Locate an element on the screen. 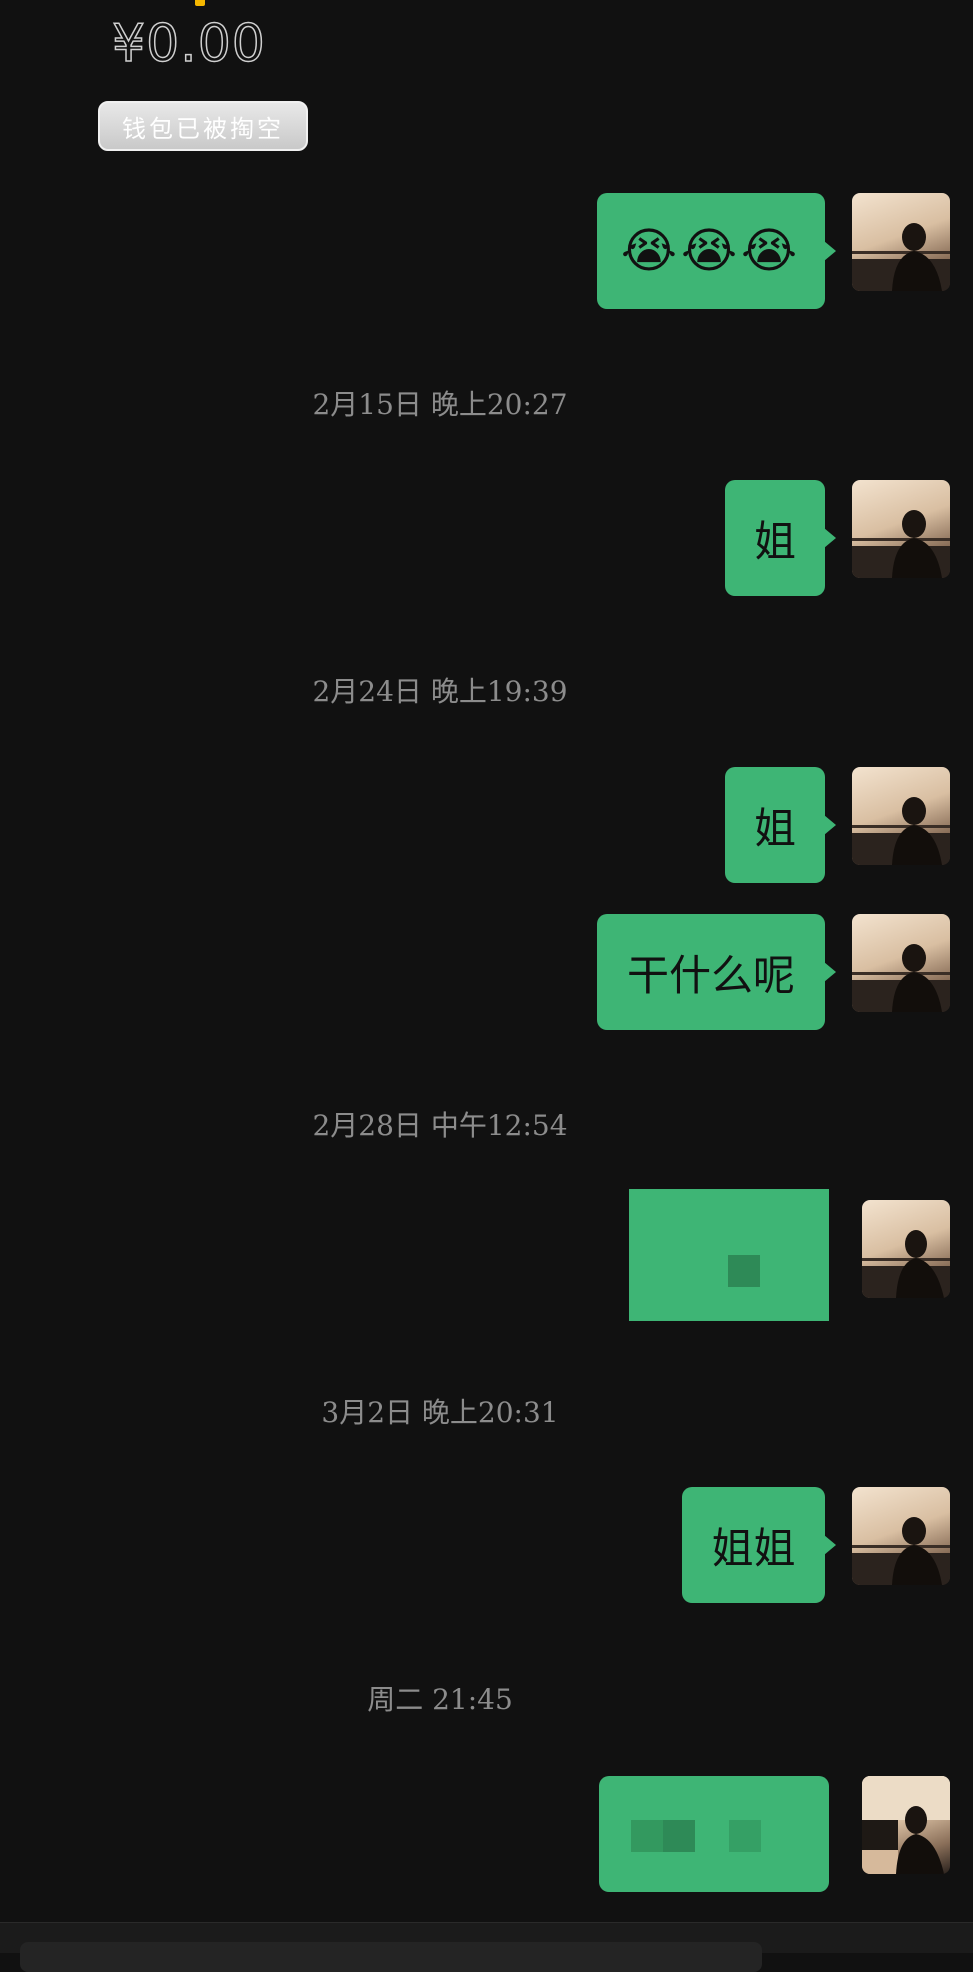 Image resolution: width=973 pixels, height=1972 pixels. wallet-accent-bar is located at coordinates (200, 3).